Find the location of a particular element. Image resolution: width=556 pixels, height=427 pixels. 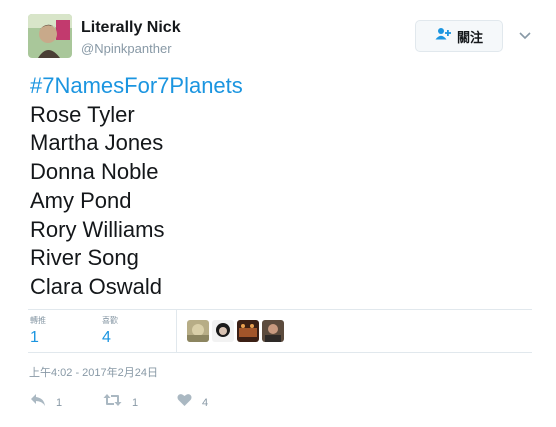

tweet-timestamp: 上午4:02 - 2017年2月24日 is located at coordinates (93, 372).